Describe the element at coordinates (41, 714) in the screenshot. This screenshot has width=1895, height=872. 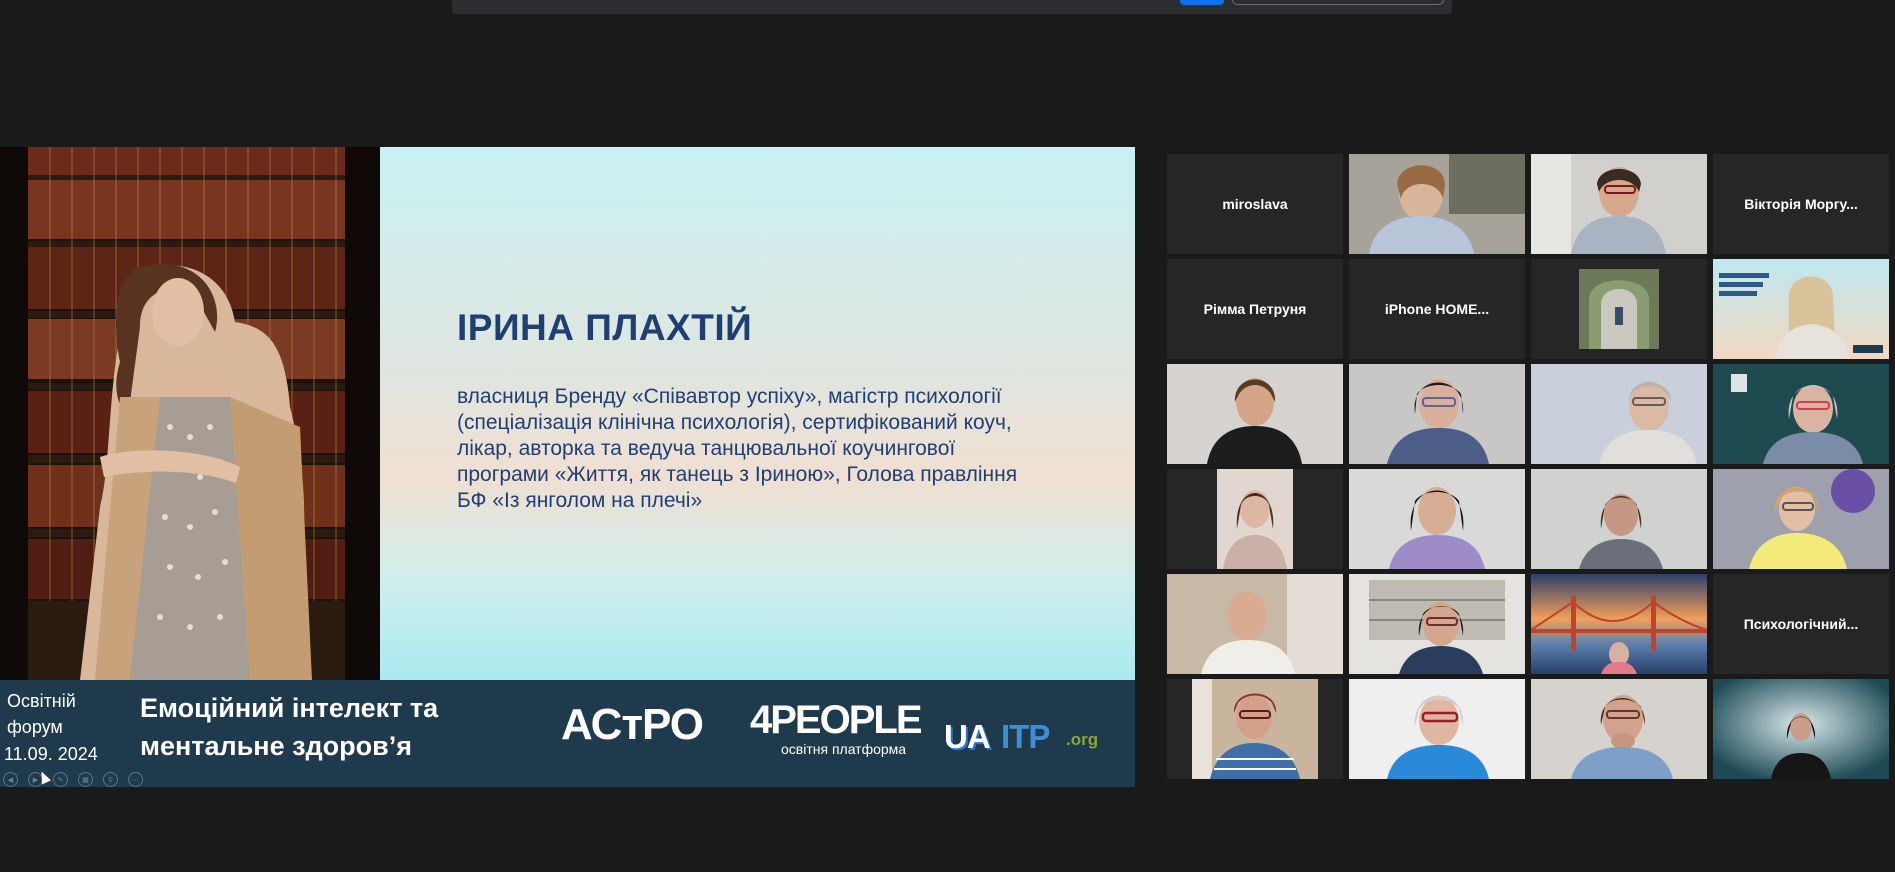
I see `forum-label: Освітній форум` at that location.